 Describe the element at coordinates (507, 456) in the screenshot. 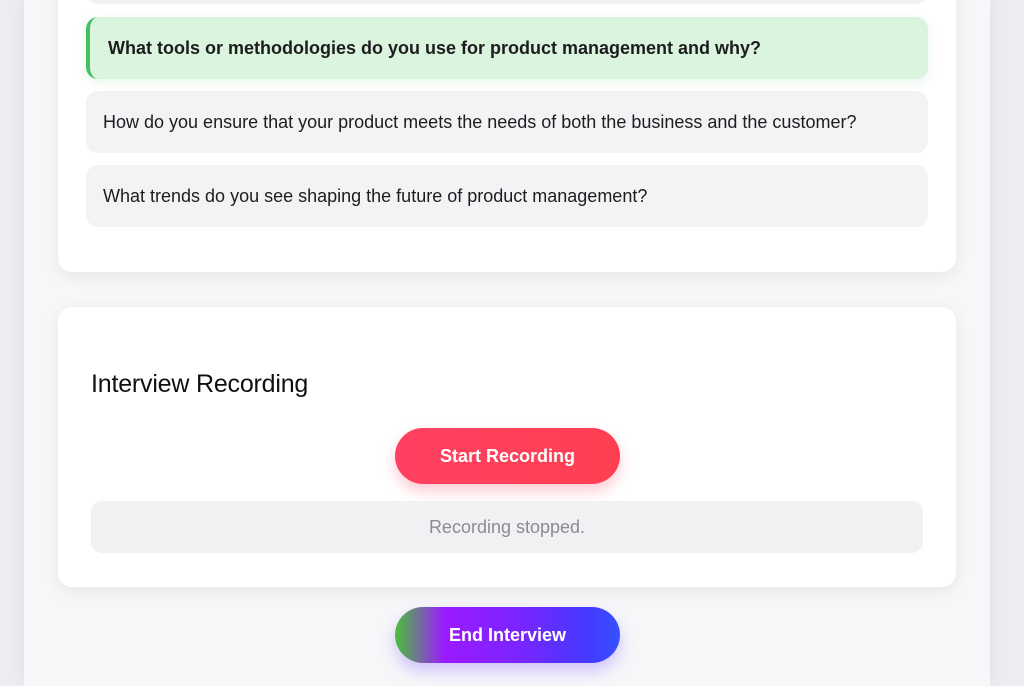

I see `start-recording-button: Start Recording` at that location.